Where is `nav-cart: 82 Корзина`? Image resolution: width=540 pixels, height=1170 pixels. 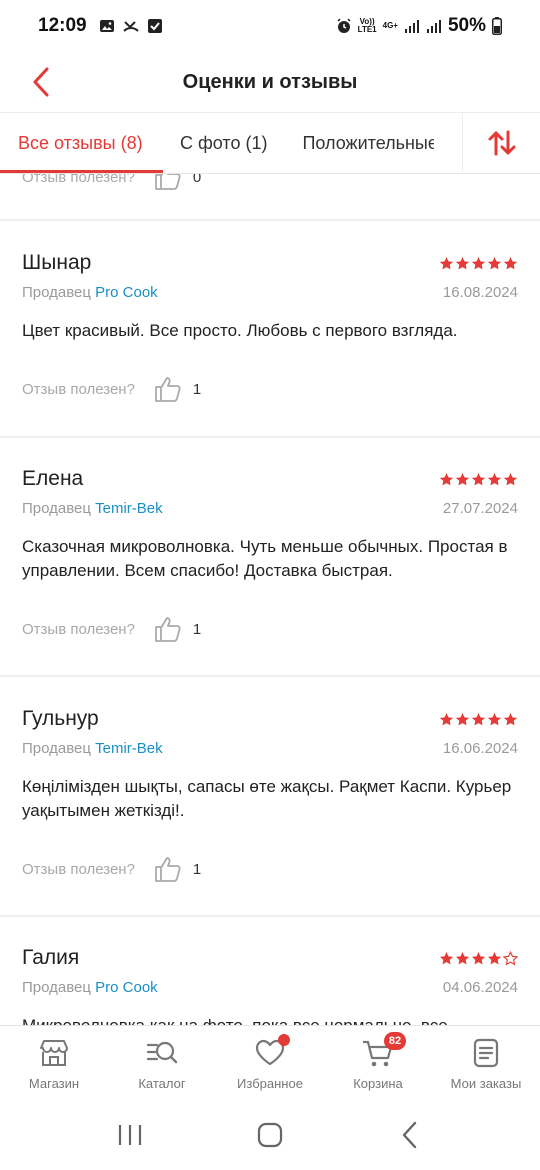
nav-cart: 82 Корзина is located at coordinates (378, 1063).